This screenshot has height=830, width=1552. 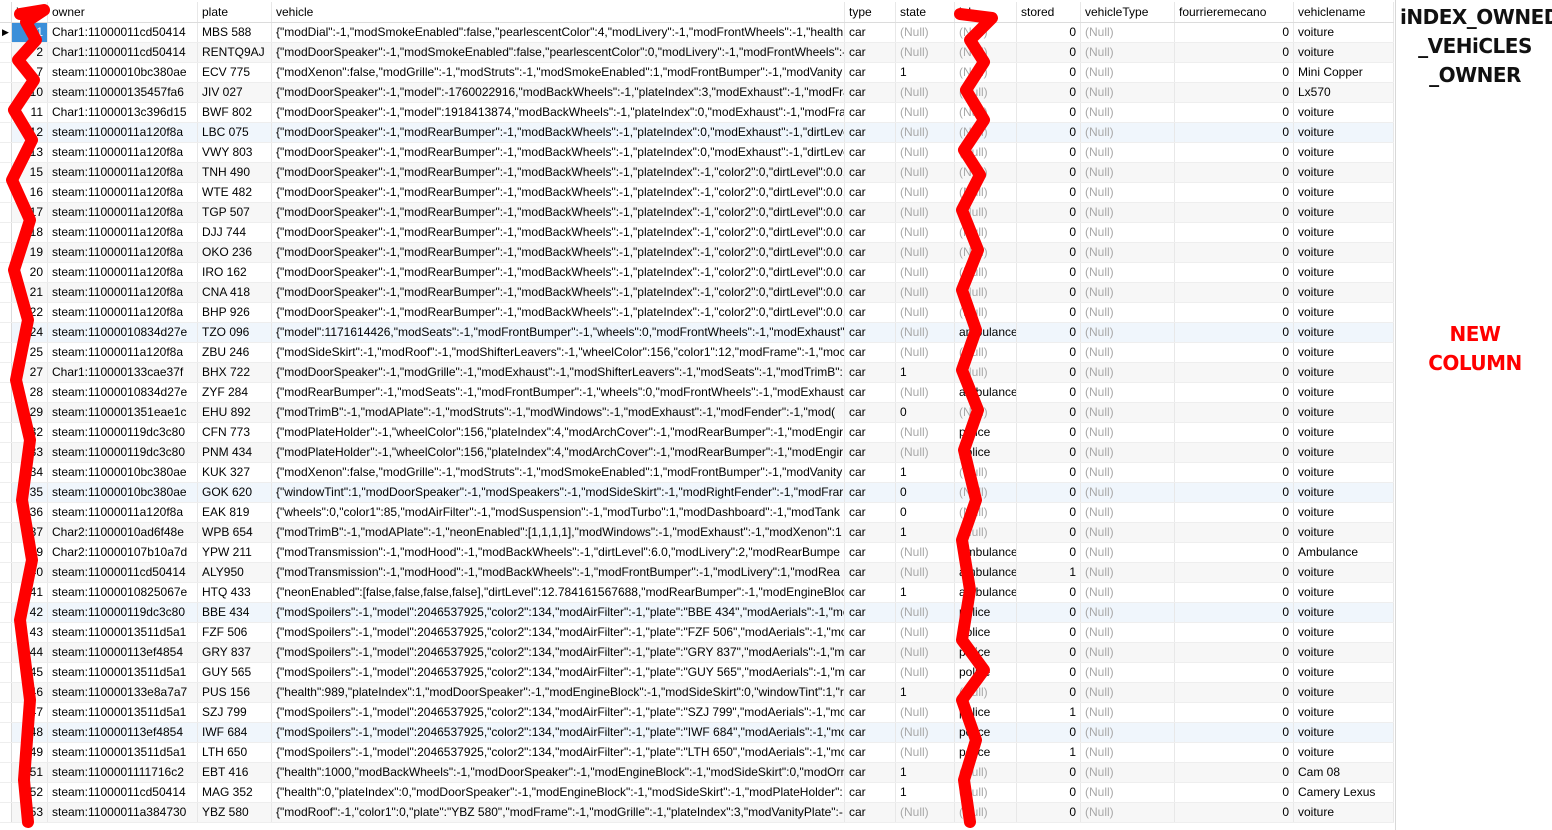 What do you see at coordinates (235, 432) in the screenshot?
I see `cell-plate: CFN 773` at bounding box center [235, 432].